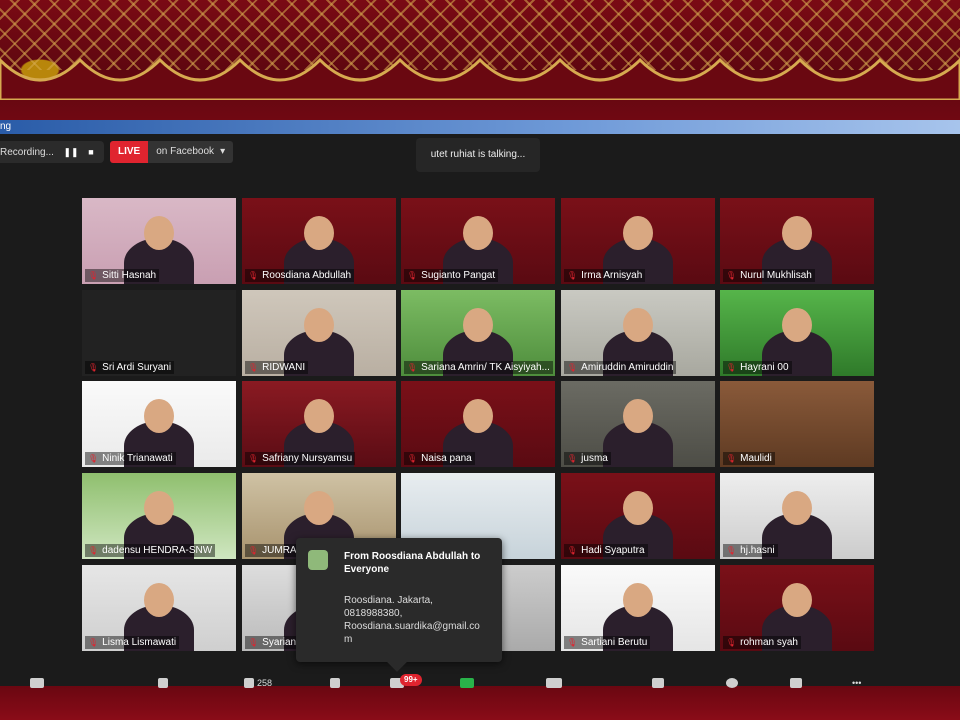  I want to click on participant-name-label: 🎙 Roosdiana Abdullah, so click(300, 275).